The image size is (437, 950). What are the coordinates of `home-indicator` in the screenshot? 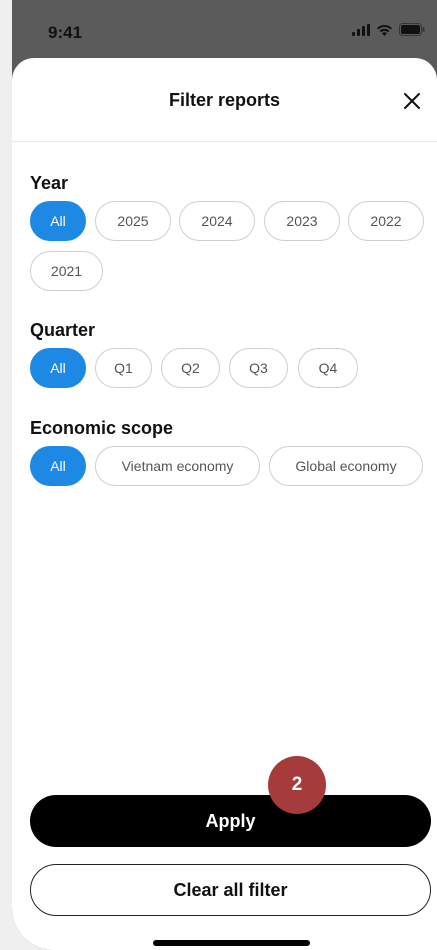 It's located at (231, 943).